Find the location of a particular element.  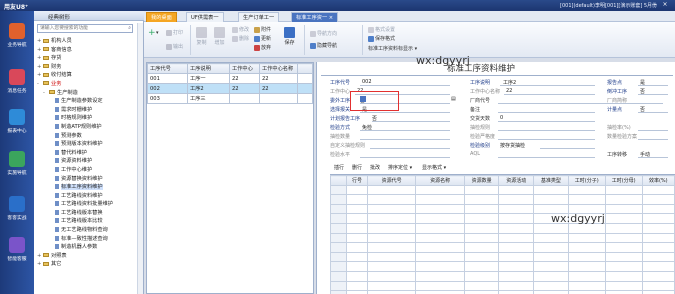

save-format-button: 保存格式 is located at coordinates (381, 38).